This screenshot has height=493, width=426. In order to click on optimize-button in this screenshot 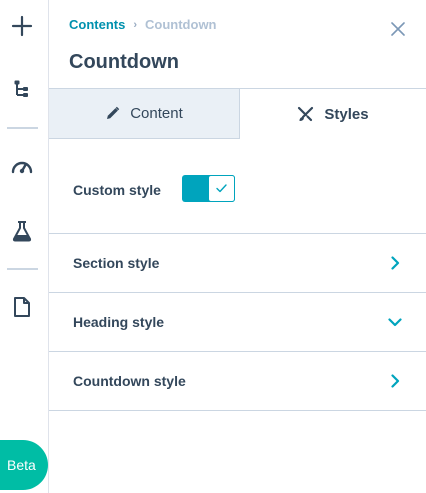, I will do `click(22, 166)`.